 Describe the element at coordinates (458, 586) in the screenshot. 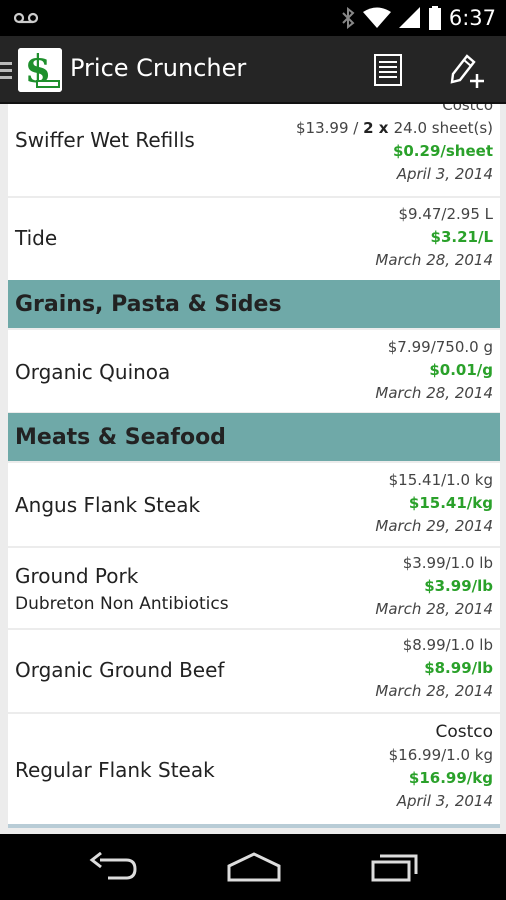

I see `item-unit-price: $3.99/lb` at that location.